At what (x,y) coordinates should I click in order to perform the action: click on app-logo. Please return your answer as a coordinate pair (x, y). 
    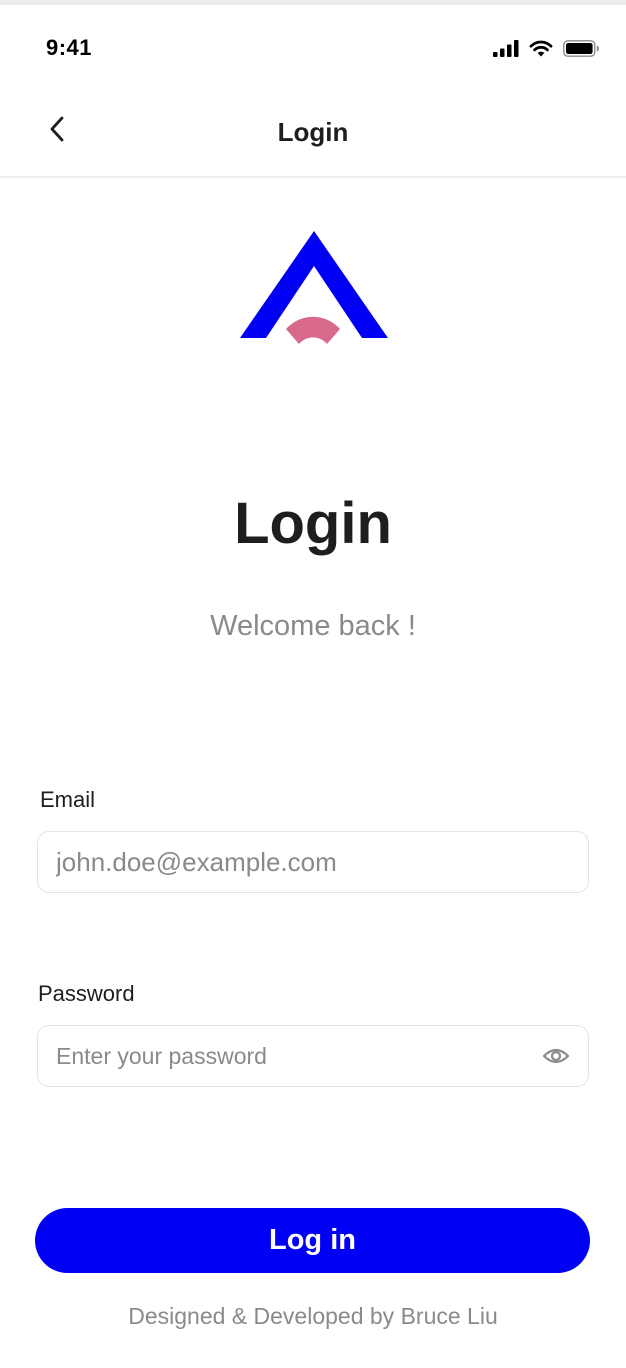
    Looking at the image, I should click on (314, 287).